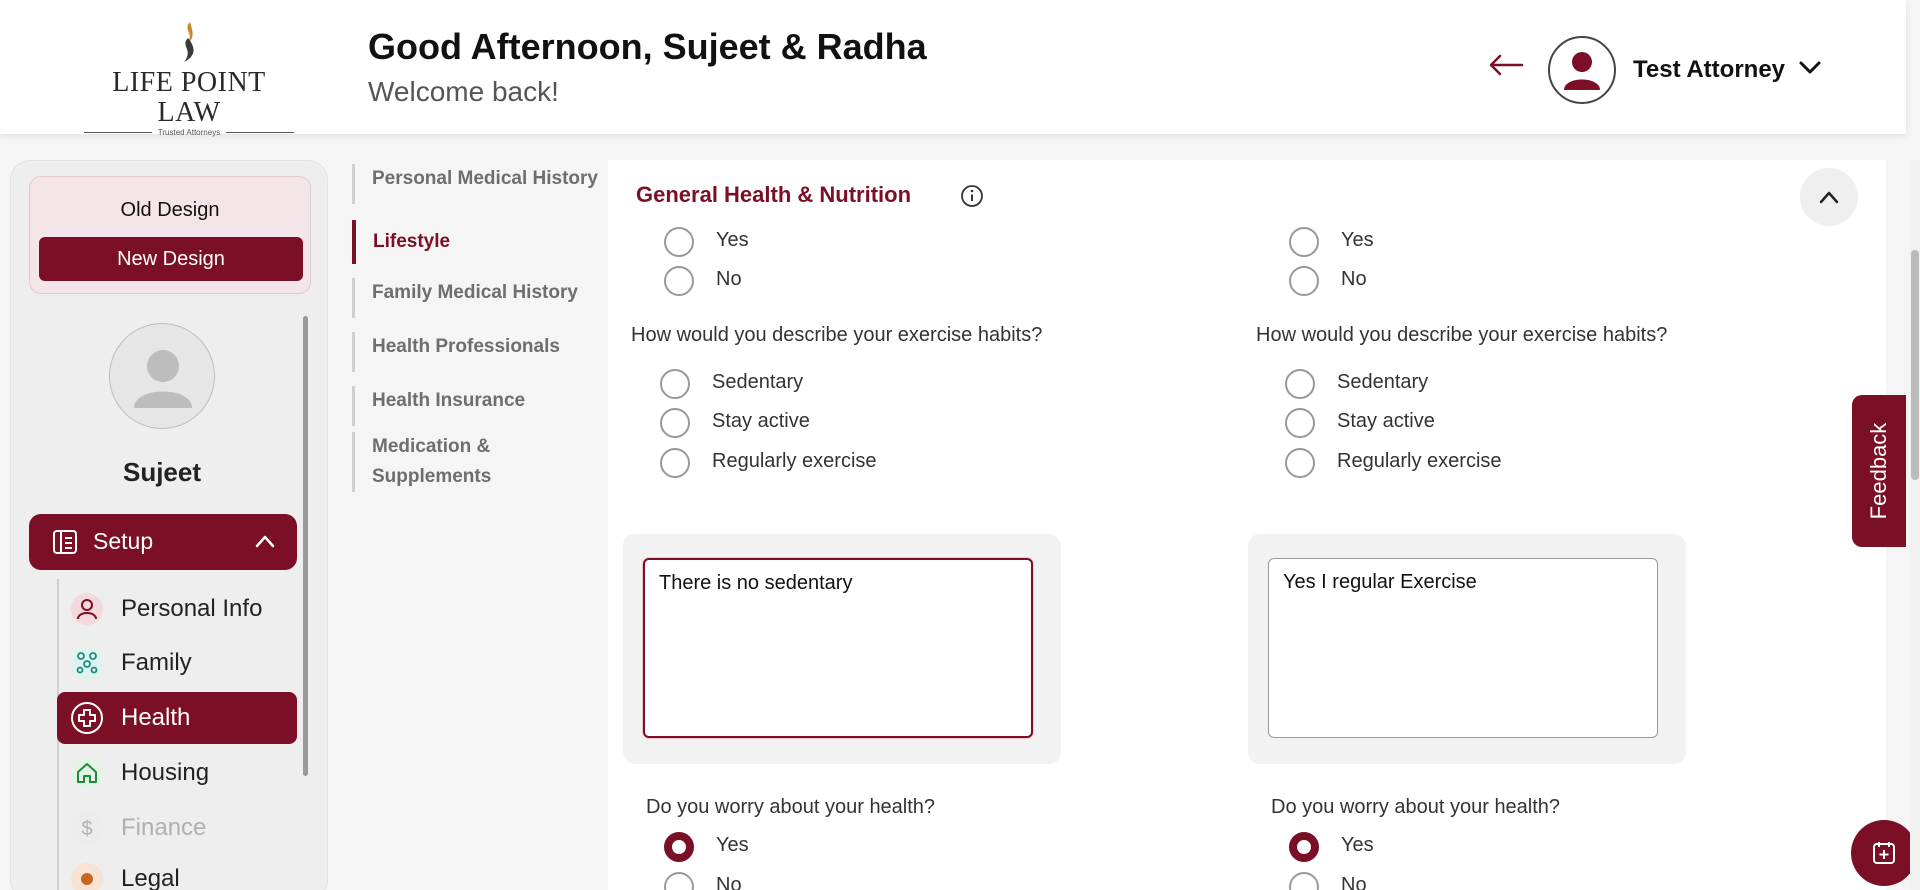 The image size is (1920, 890). What do you see at coordinates (480, 184) in the screenshot?
I see `subnav-personal-medical-history: Personal Medical History` at bounding box center [480, 184].